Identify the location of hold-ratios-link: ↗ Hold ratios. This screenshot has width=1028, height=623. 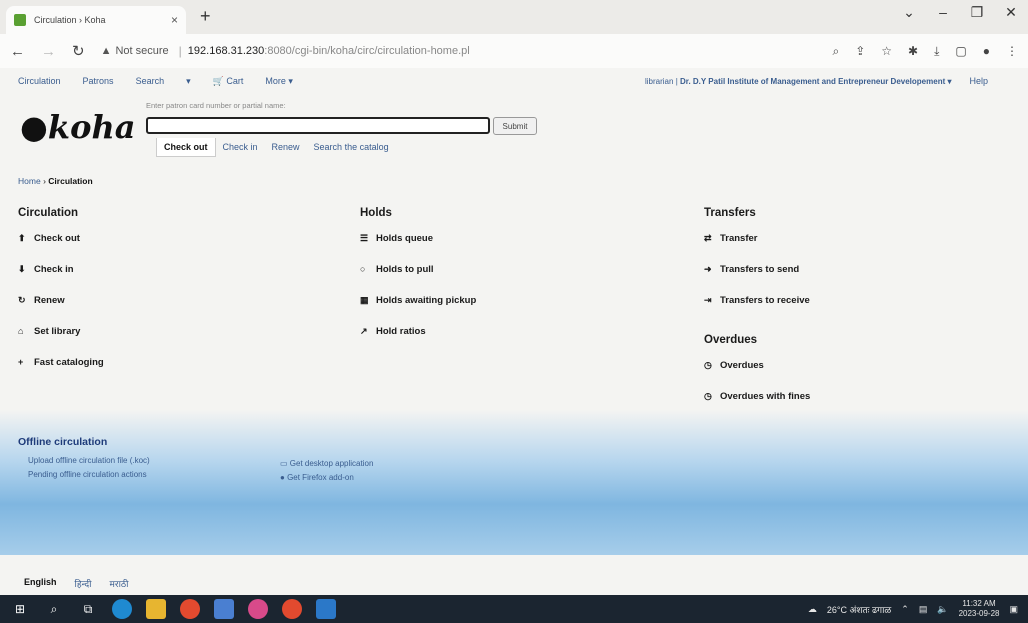
(418, 341).